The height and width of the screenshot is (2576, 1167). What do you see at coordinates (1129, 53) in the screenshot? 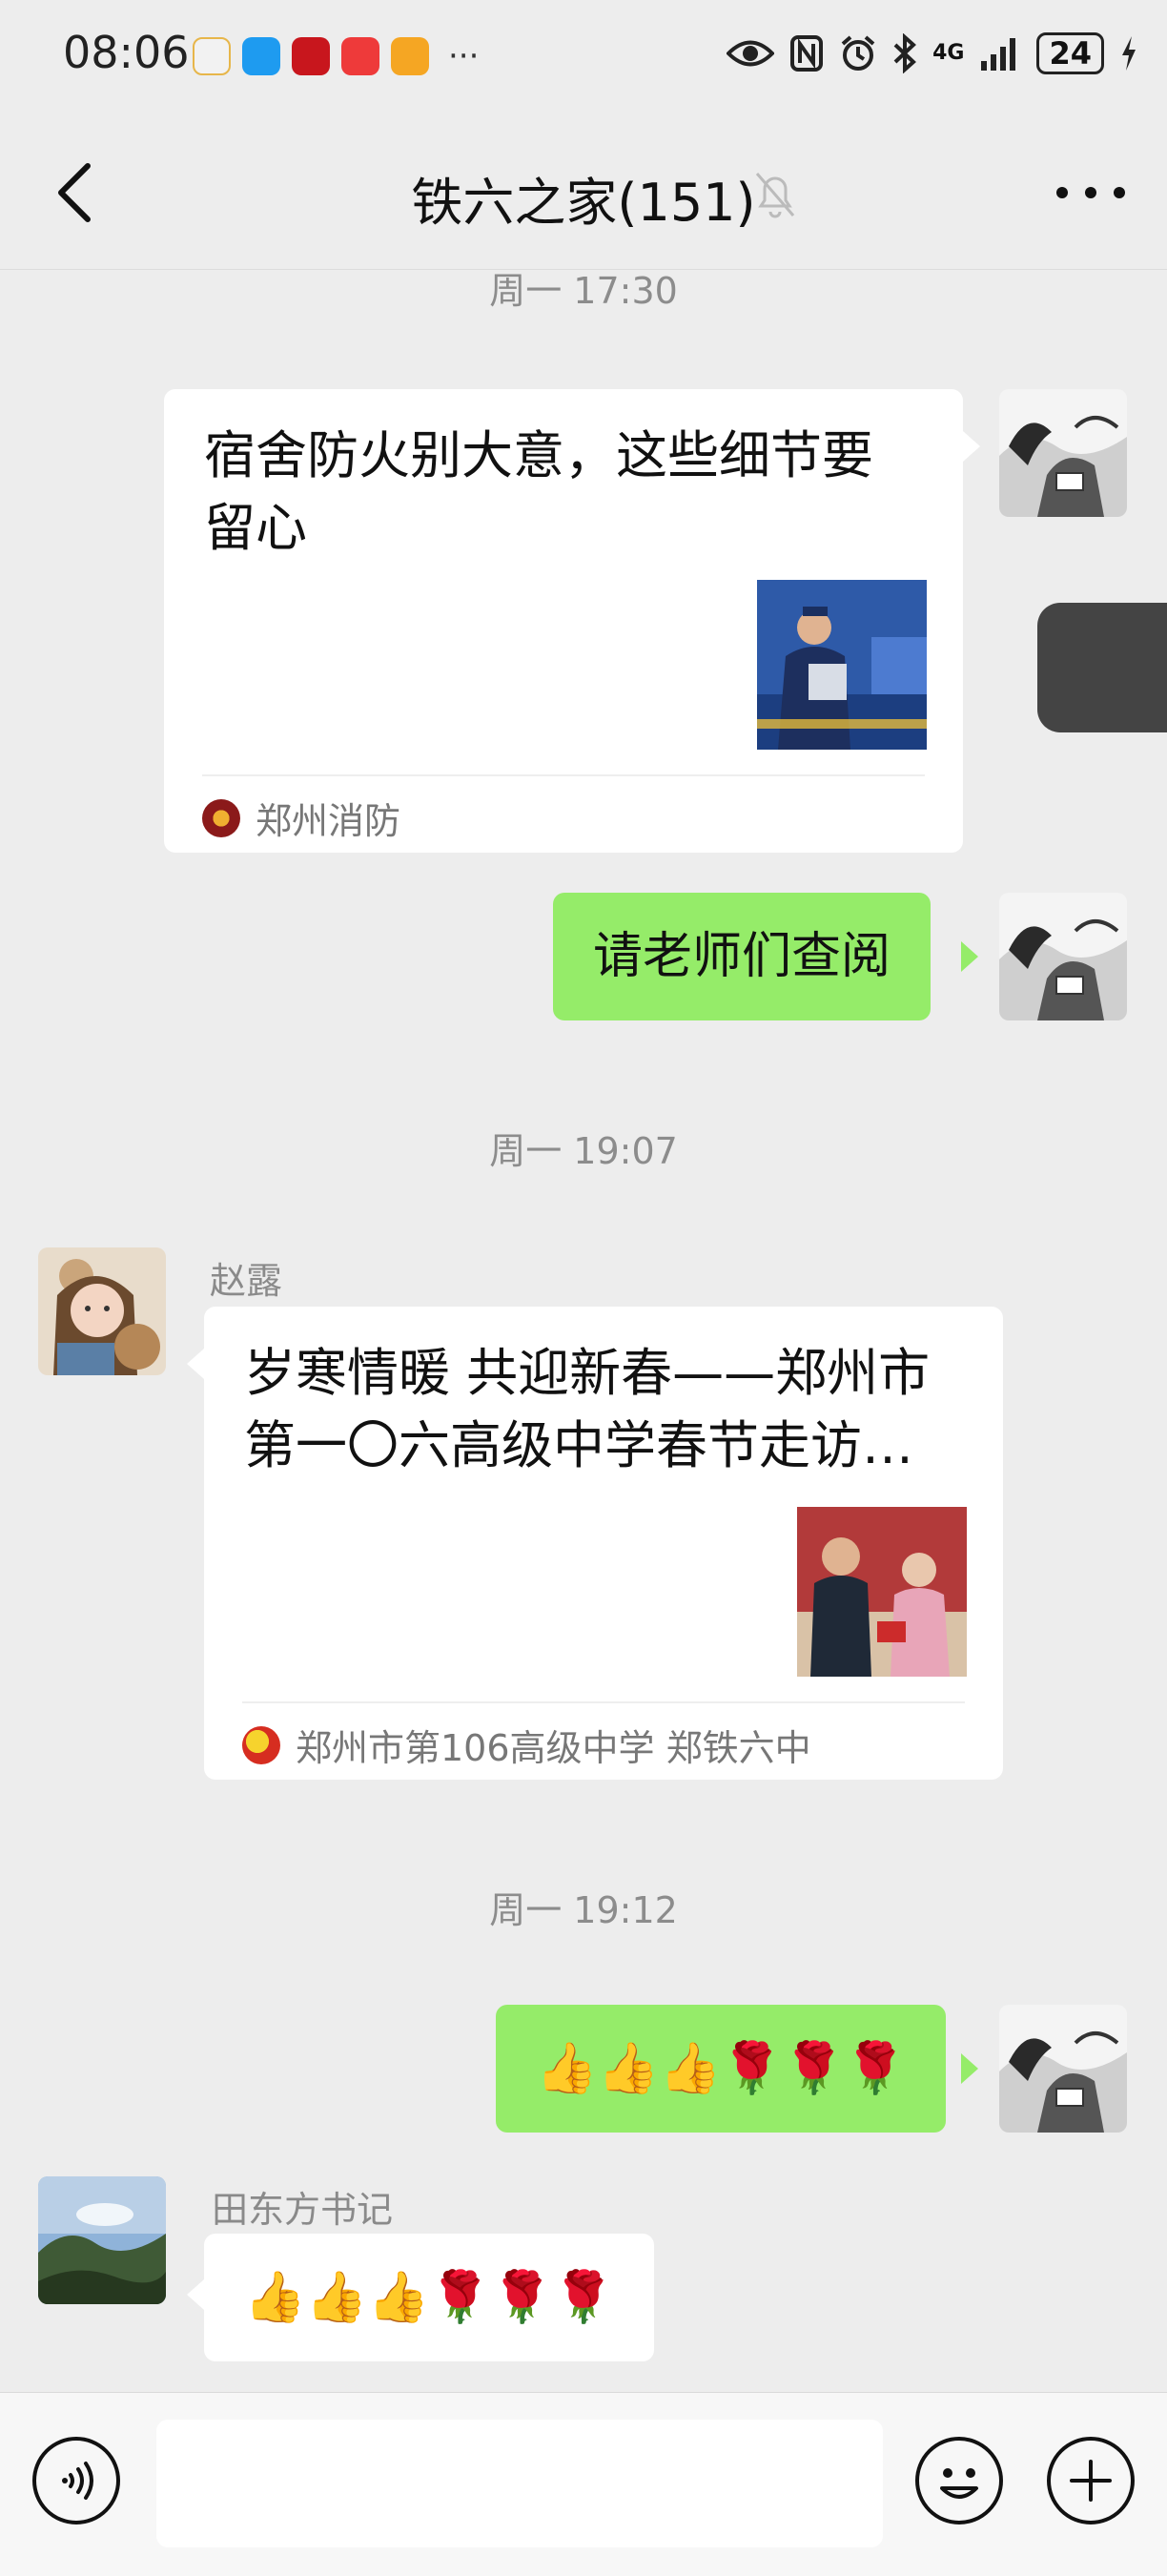
I see `charging-icon` at bounding box center [1129, 53].